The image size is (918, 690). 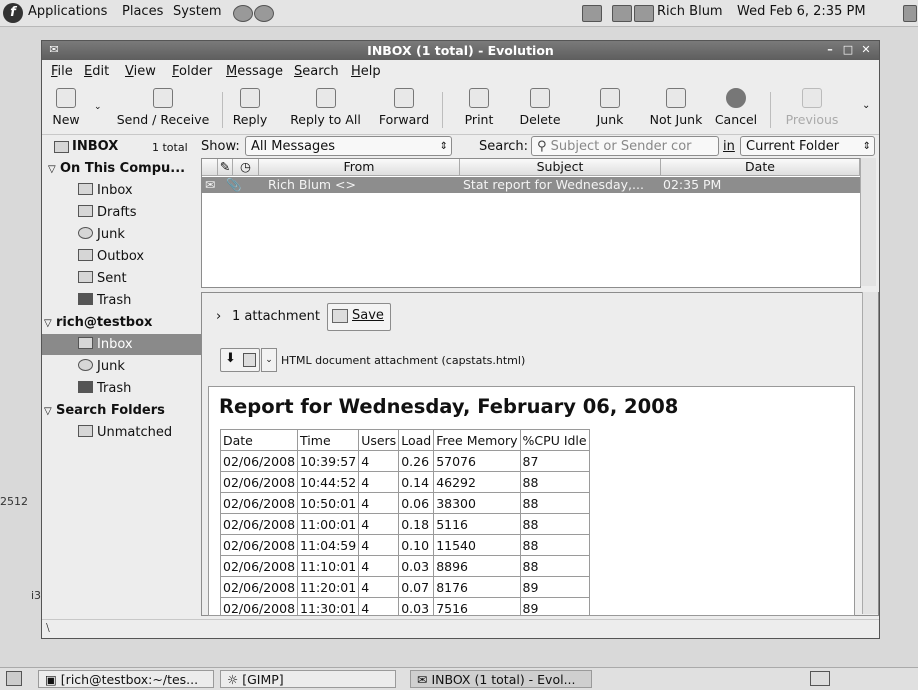 What do you see at coordinates (325, 98) in the screenshot?
I see `reply-all-icon` at bounding box center [325, 98].